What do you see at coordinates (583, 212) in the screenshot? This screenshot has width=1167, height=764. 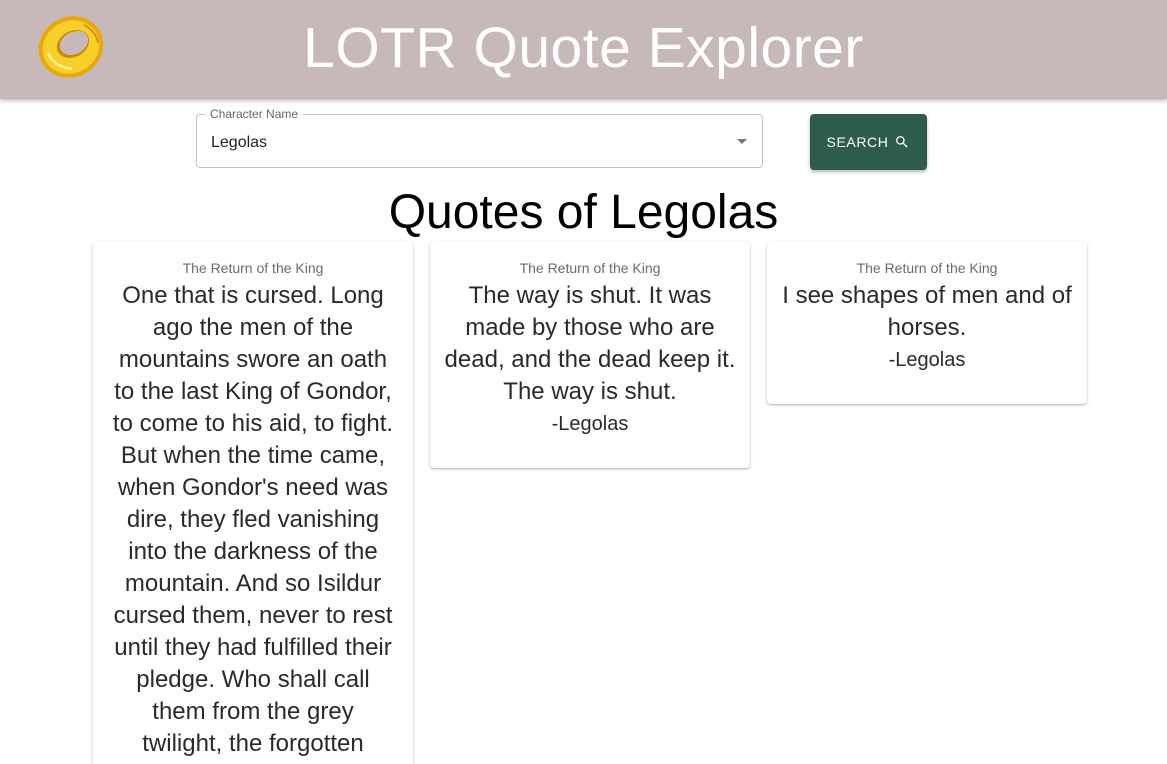 I see `results-title: Quotes of Legolas` at bounding box center [583, 212].